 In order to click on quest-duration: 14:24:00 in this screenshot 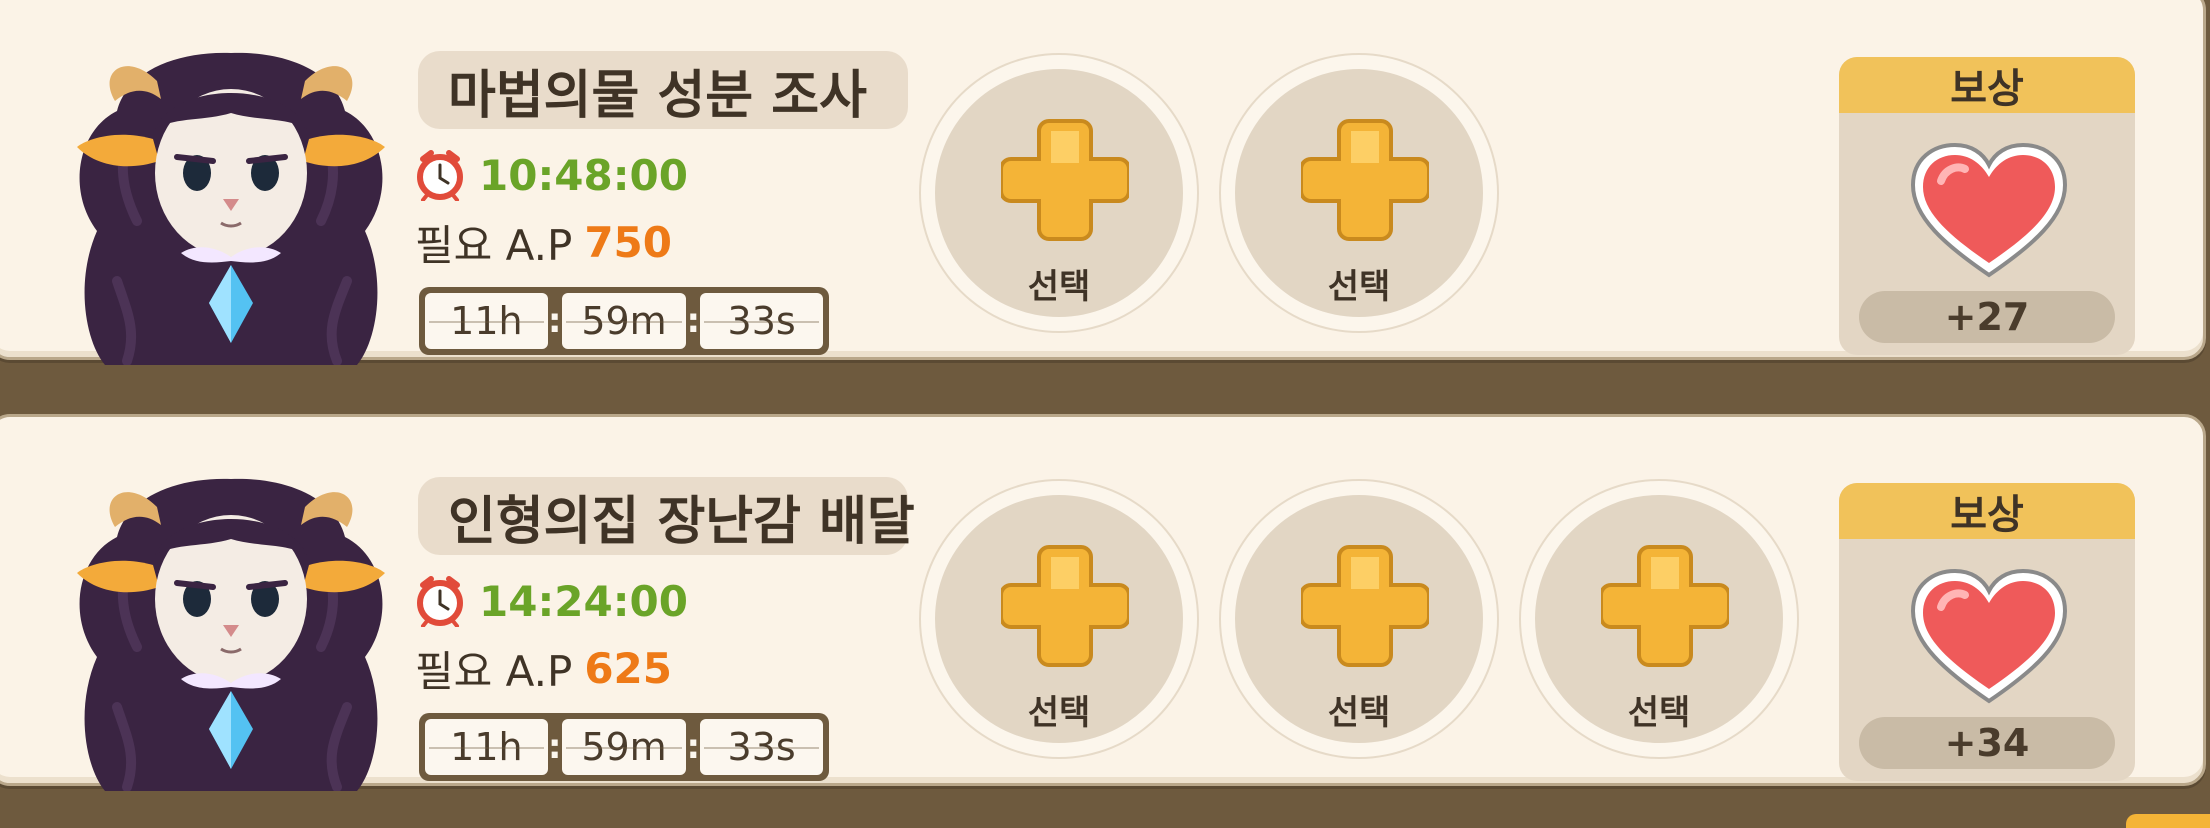, I will do `click(583, 601)`.